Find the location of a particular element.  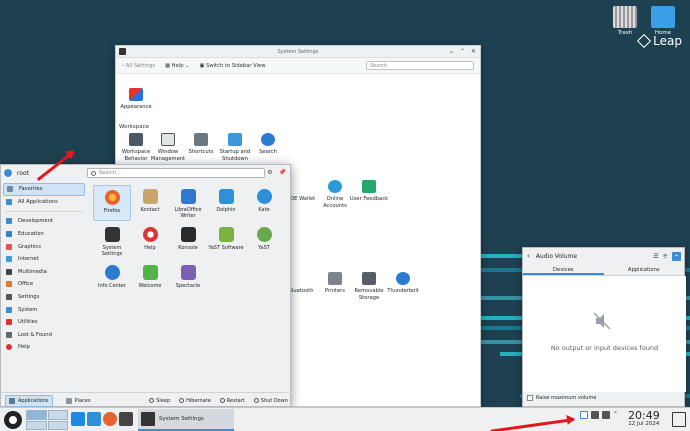

all-settings-label: All Settings is located at coordinates (140, 65).